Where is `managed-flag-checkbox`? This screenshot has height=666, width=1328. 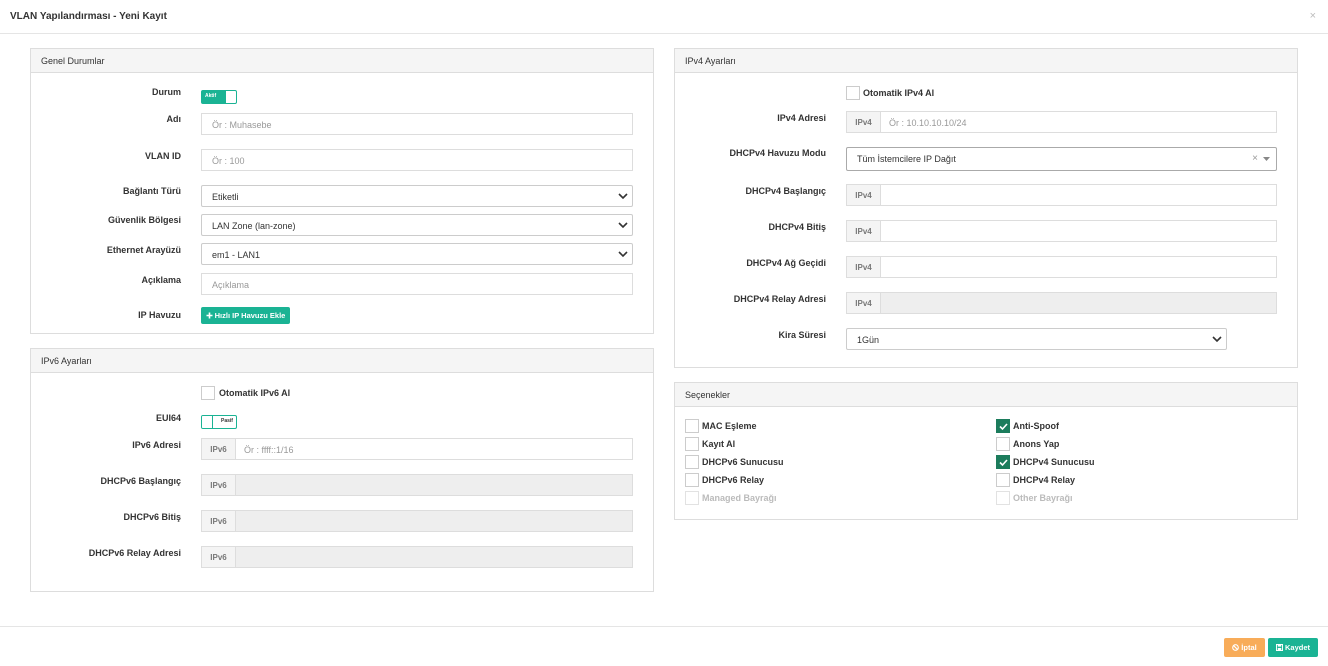
managed-flag-checkbox is located at coordinates (692, 498).